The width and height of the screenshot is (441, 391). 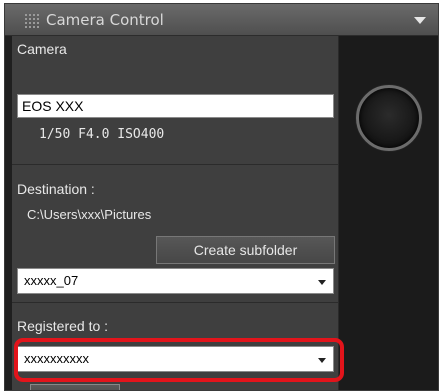 I want to click on destination-label: Destination :, so click(x=56, y=189).